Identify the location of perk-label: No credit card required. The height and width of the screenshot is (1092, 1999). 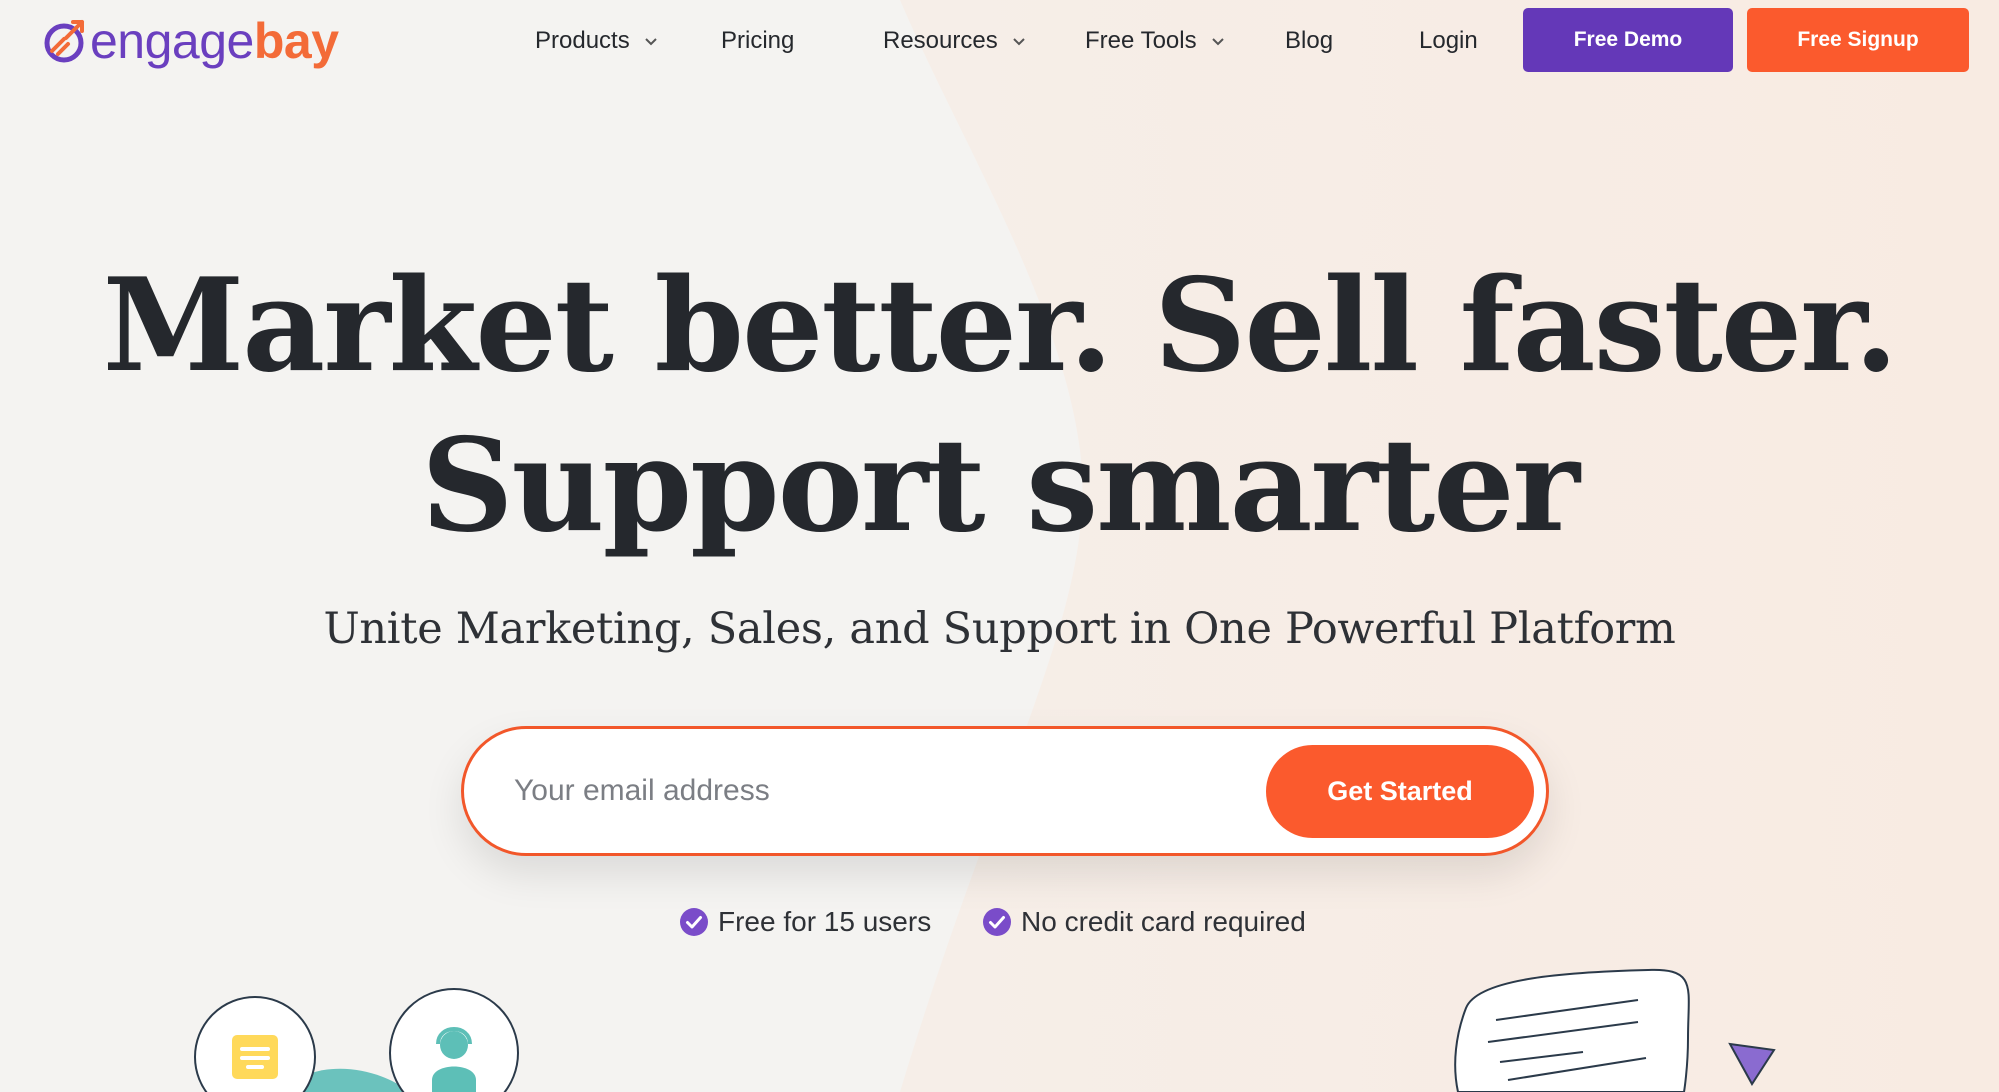
(1163, 921).